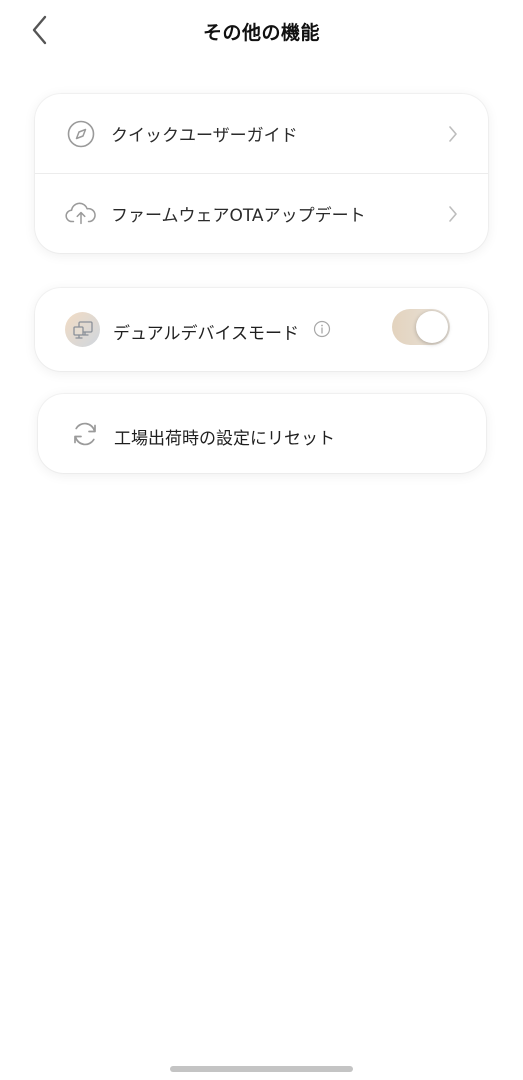 This screenshot has height=1080, width=523. I want to click on dual-device-mode-toggle, so click(421, 327).